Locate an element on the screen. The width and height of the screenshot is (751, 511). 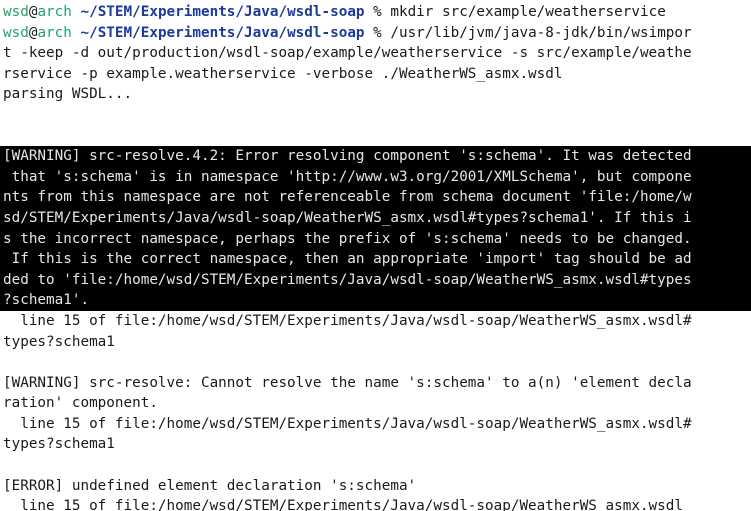
command-text: mkdir src/example/weatherservice is located at coordinates (523, 12).